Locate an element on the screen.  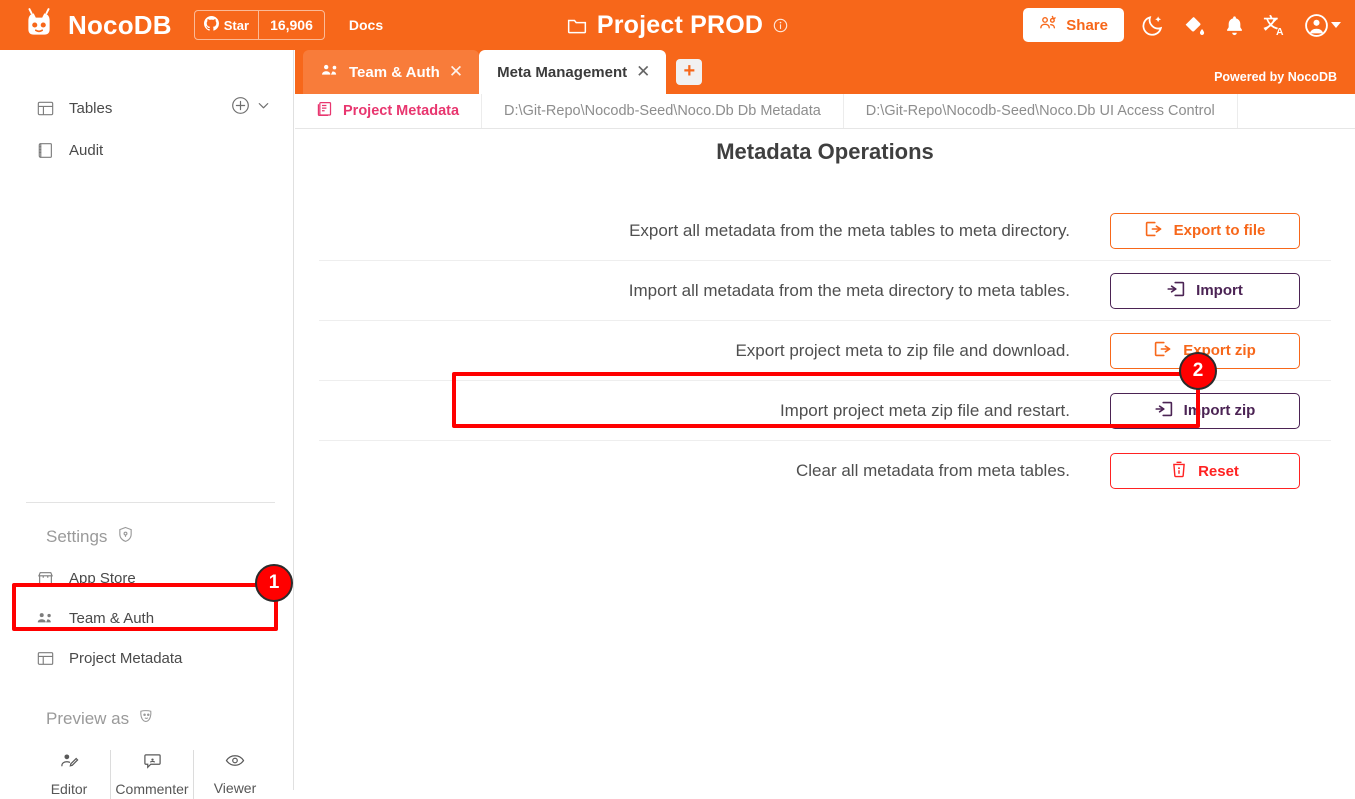
eye-icon is located at coordinates (235, 762).